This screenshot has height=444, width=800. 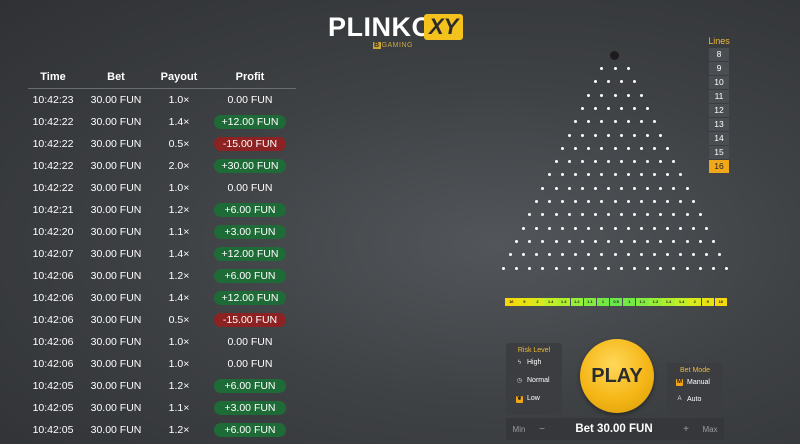 What do you see at coordinates (519, 429) in the screenshot?
I see `min-bet-button: Min` at bounding box center [519, 429].